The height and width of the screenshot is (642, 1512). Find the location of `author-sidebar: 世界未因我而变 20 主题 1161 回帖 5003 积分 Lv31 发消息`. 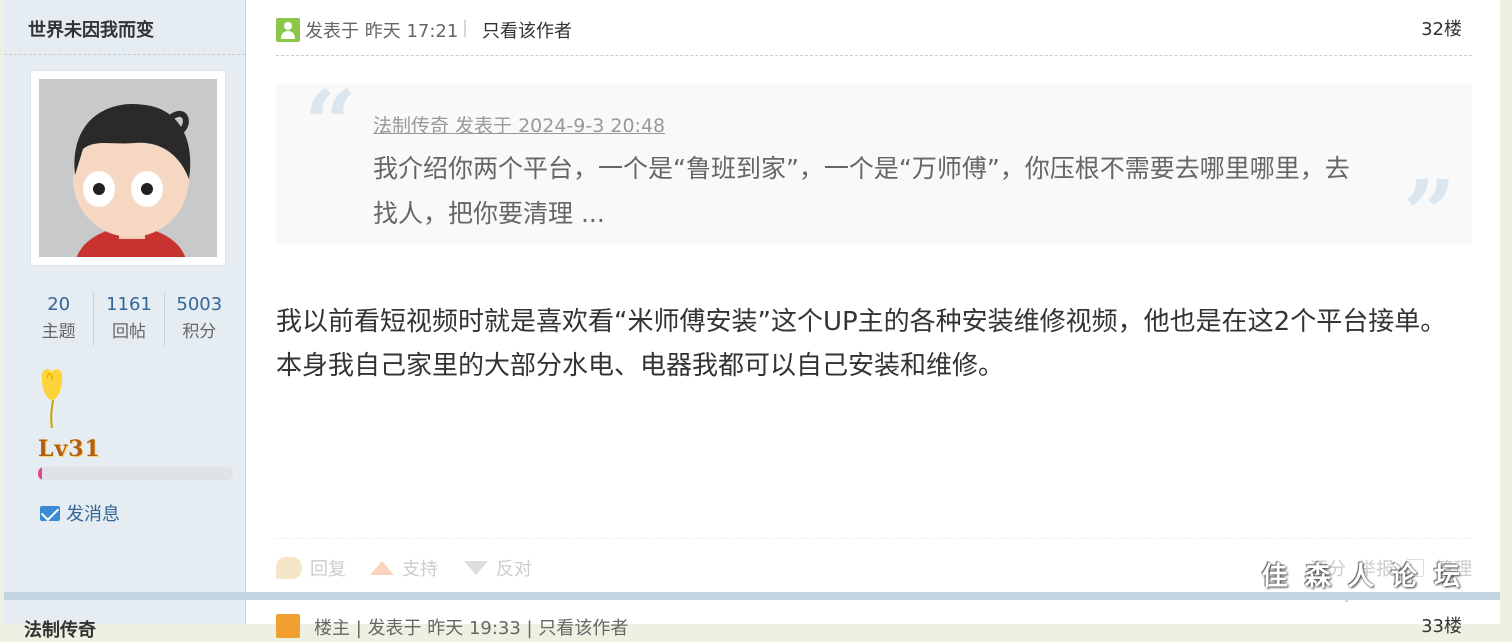

author-sidebar: 世界未因我而变 20 主题 1161 回帖 5003 积分 Lv31 发消息 is located at coordinates (125, 296).